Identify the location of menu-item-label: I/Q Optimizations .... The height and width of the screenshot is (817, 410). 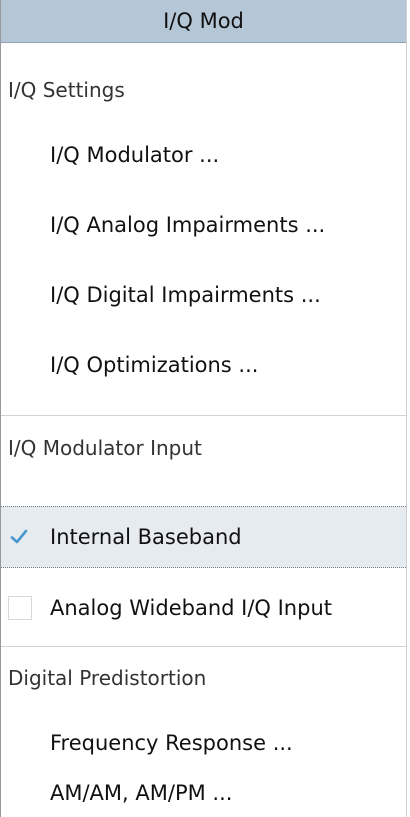
(154, 365).